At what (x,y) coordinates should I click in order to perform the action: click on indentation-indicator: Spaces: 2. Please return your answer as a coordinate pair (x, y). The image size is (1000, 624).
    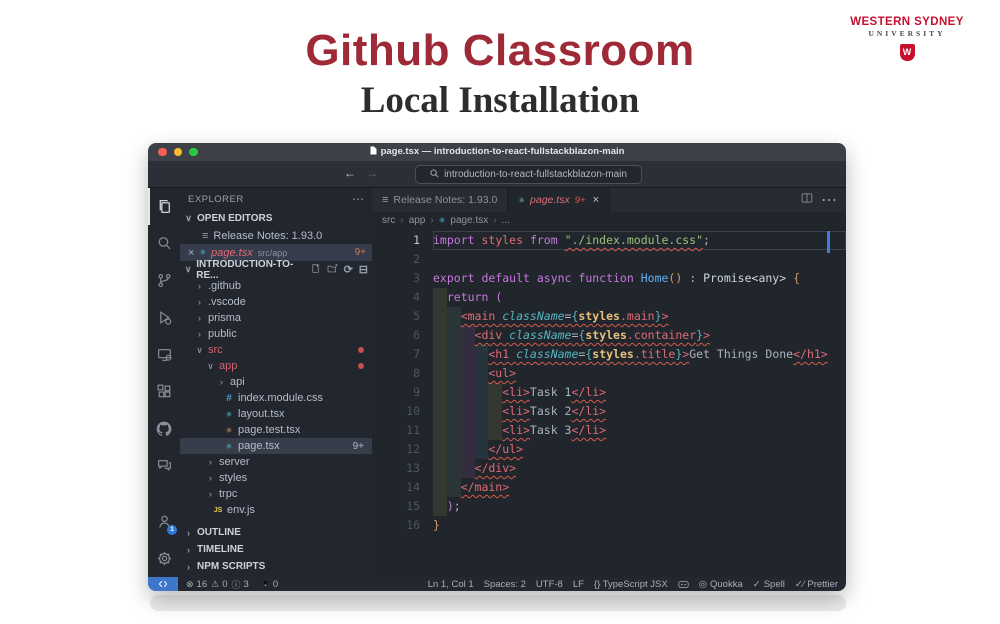
    Looking at the image, I should click on (505, 584).